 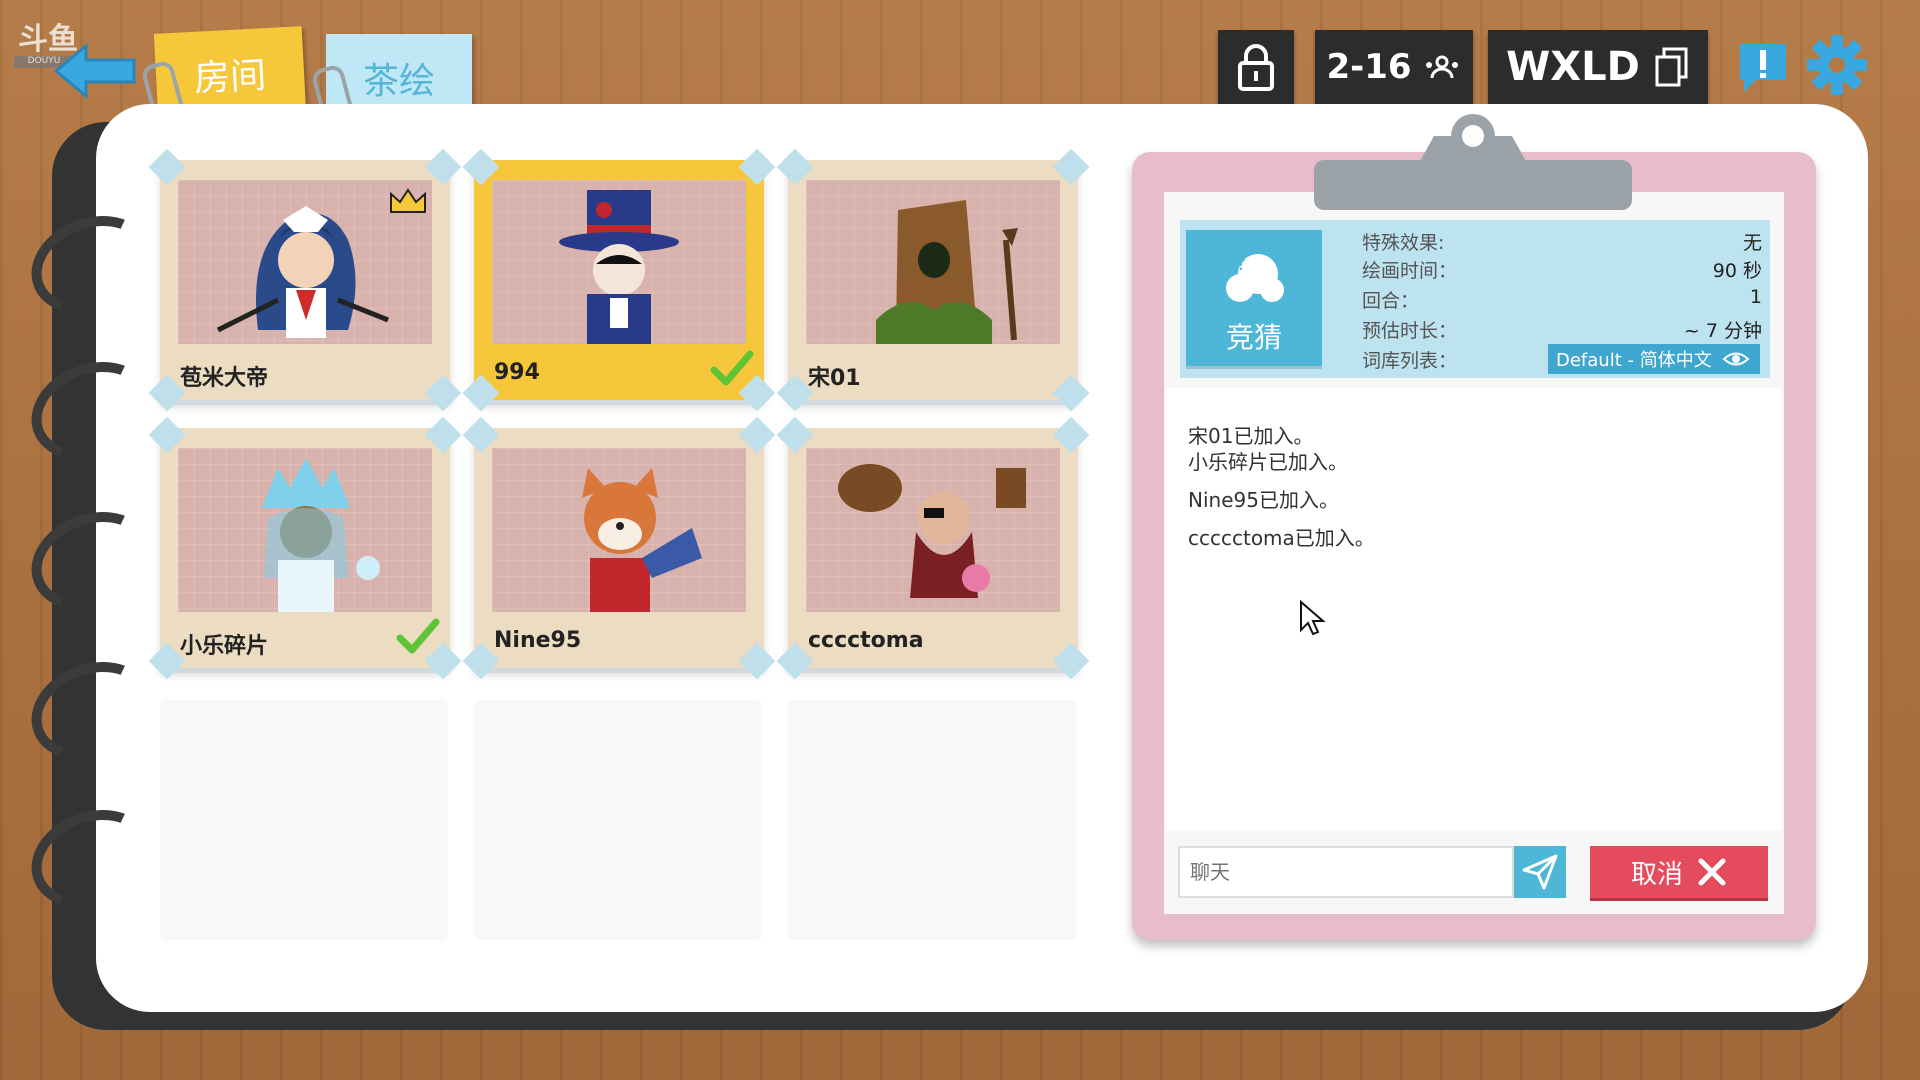 I want to click on avatar-pirate-chef, so click(x=932, y=531).